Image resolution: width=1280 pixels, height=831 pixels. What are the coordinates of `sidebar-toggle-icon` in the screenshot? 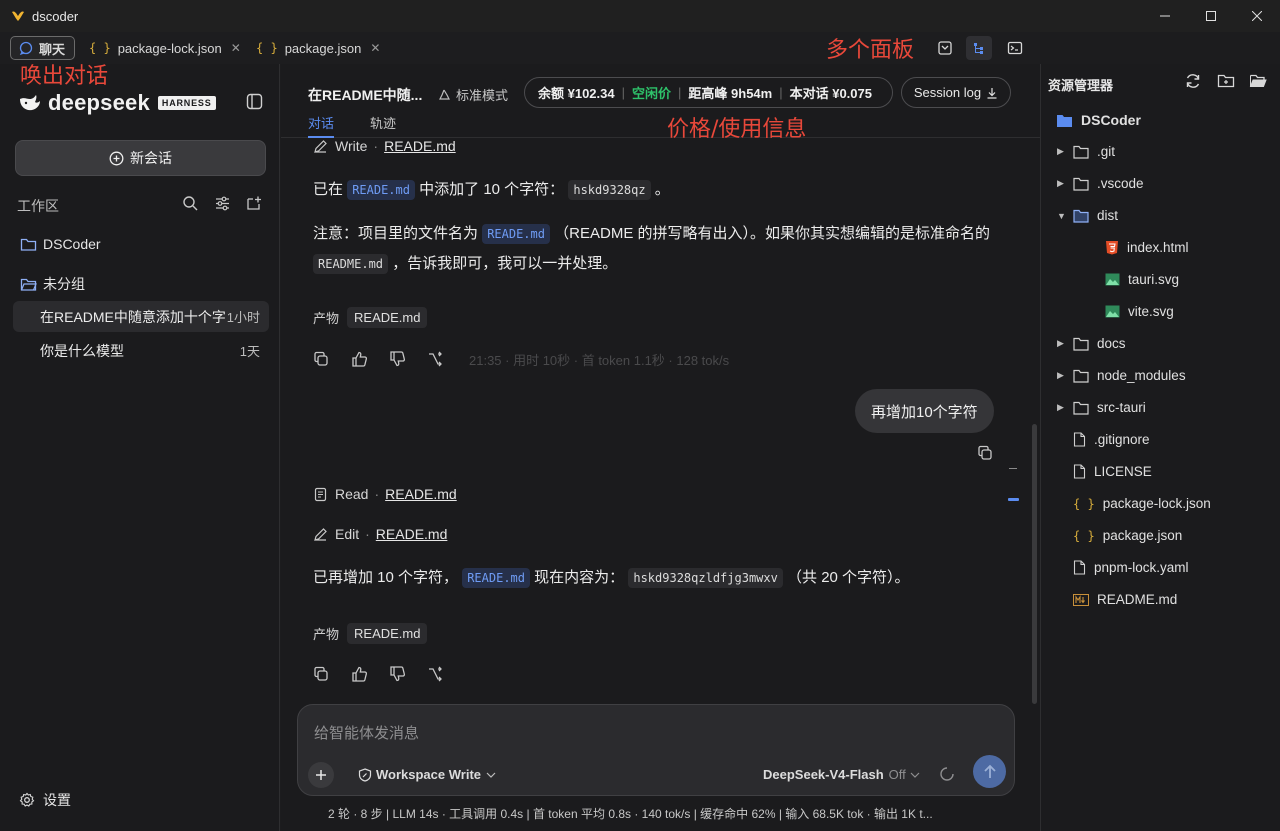 It's located at (254, 101).